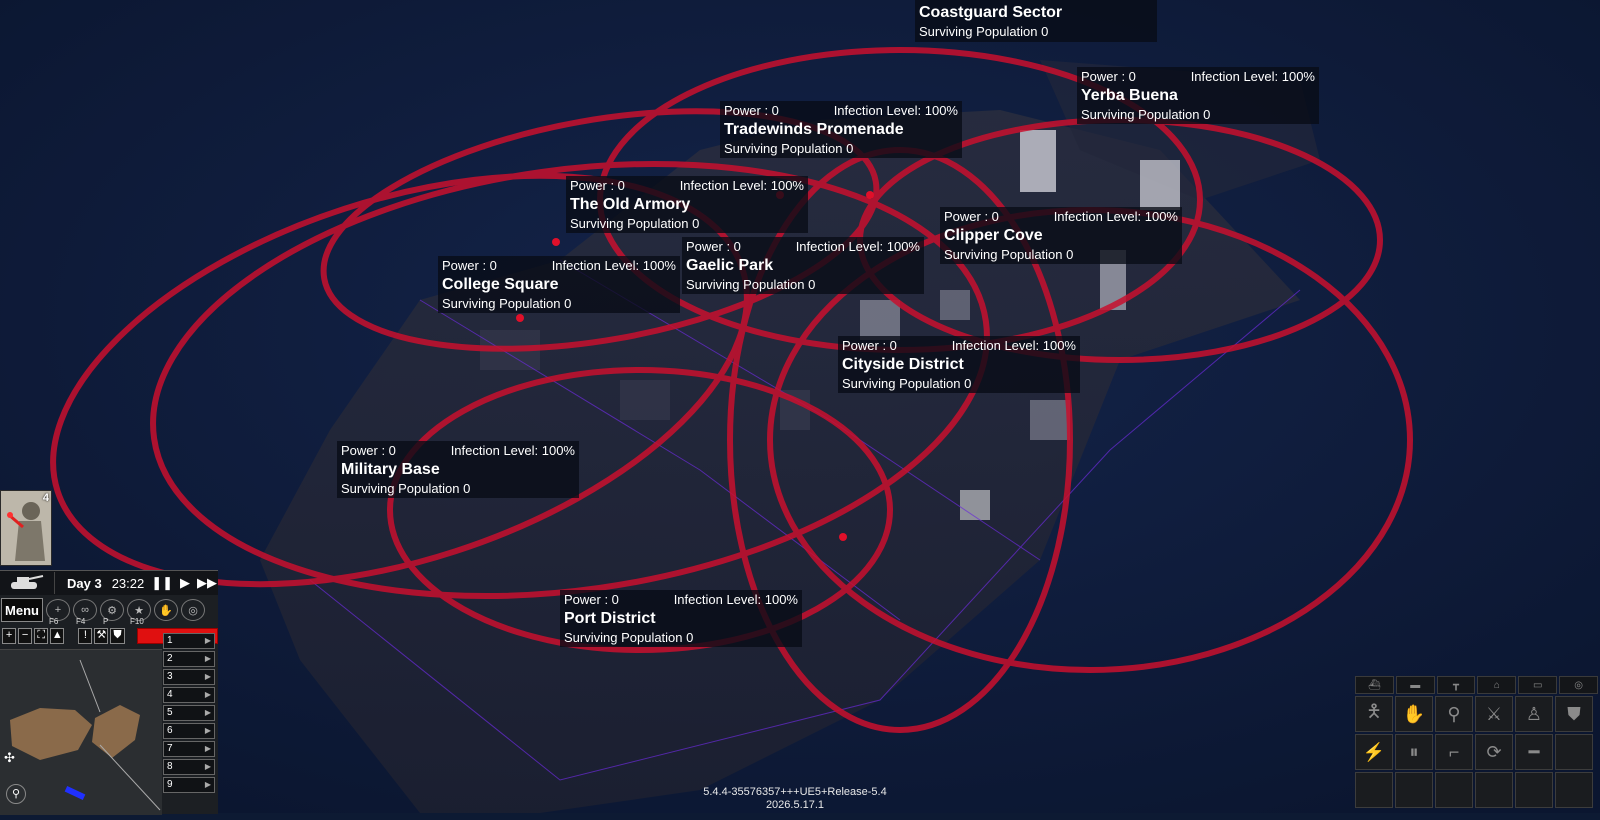 The height and width of the screenshot is (820, 1600). I want to click on group-slot: 1 ▶, so click(189, 641).